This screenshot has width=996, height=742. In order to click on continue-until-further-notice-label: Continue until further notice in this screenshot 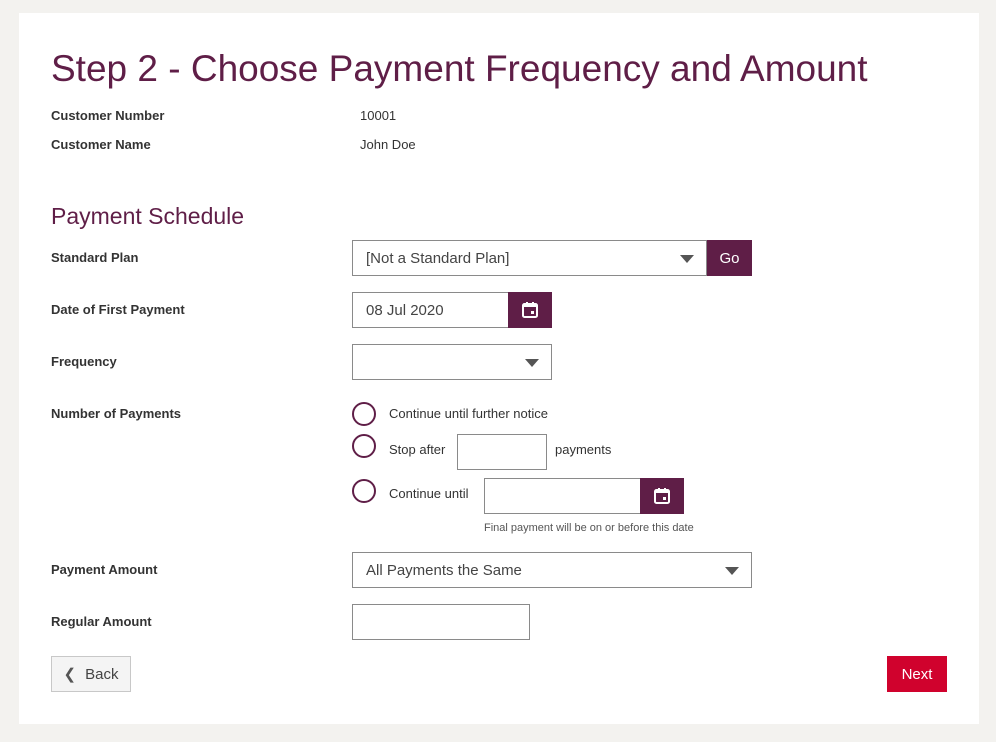, I will do `click(468, 414)`.